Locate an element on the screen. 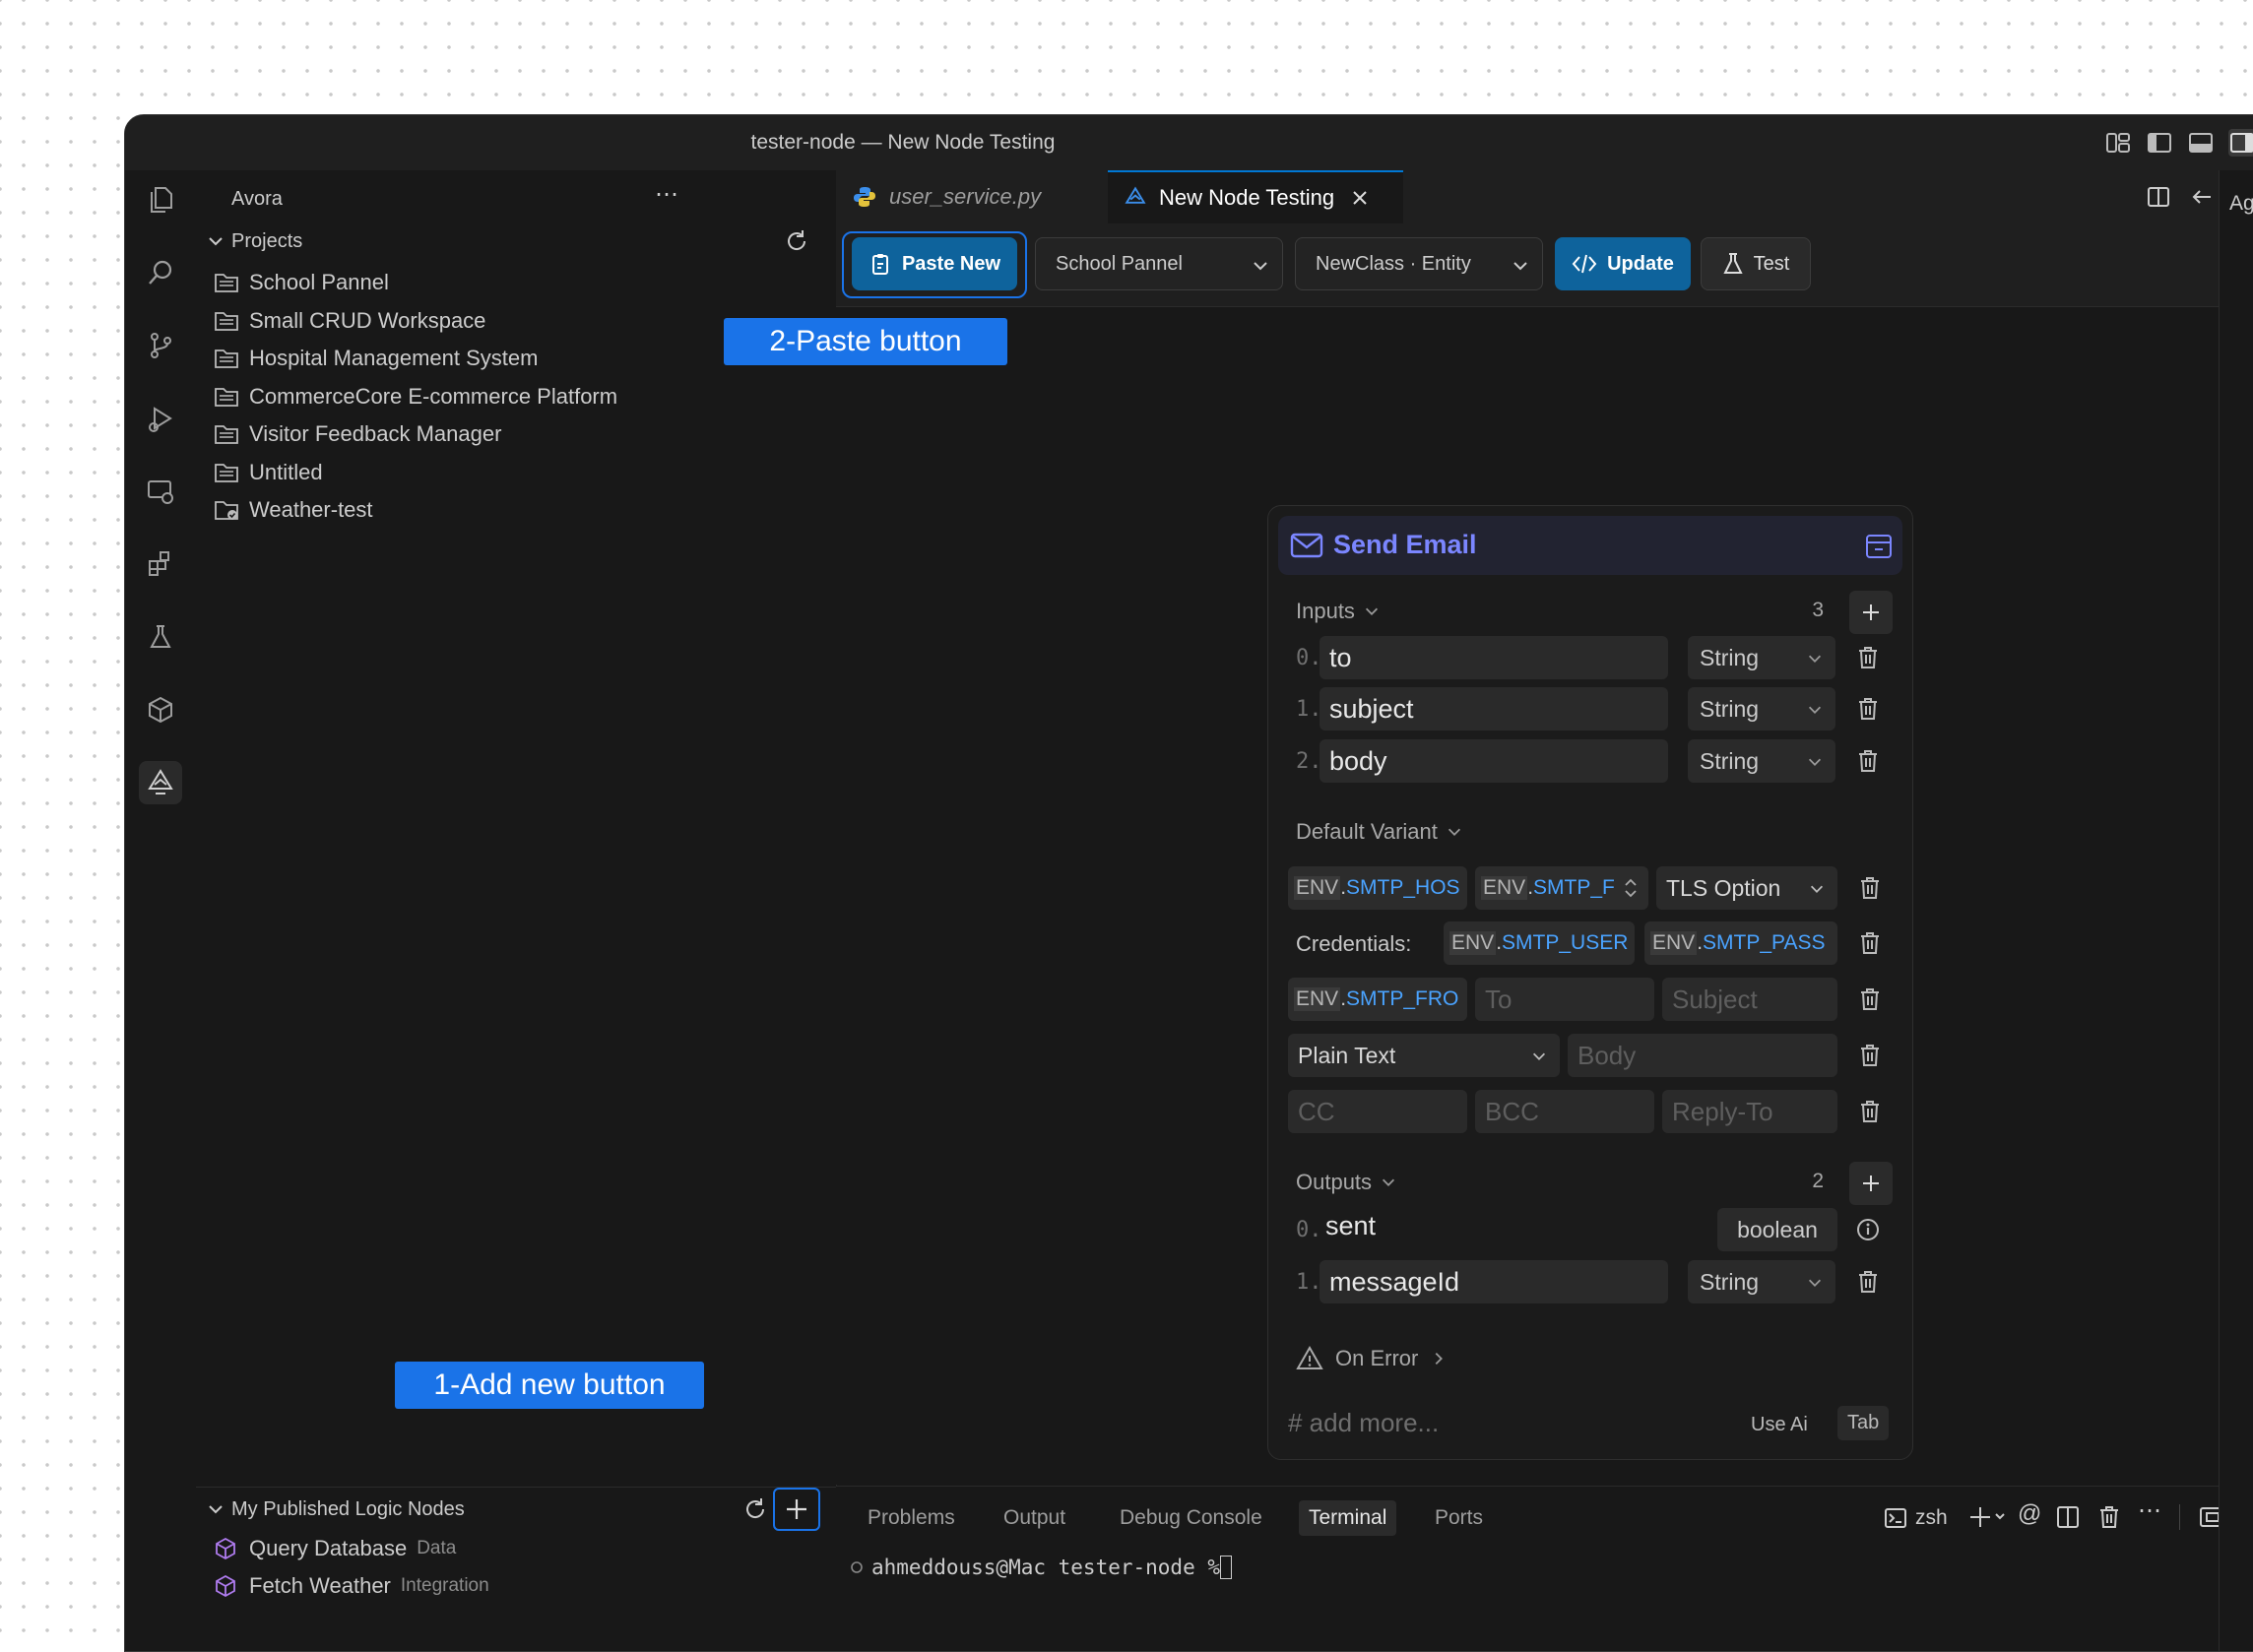 The width and height of the screenshot is (2253, 1652). smtp-pass-field: ENV. SMTP_PASS is located at coordinates (1740, 943).